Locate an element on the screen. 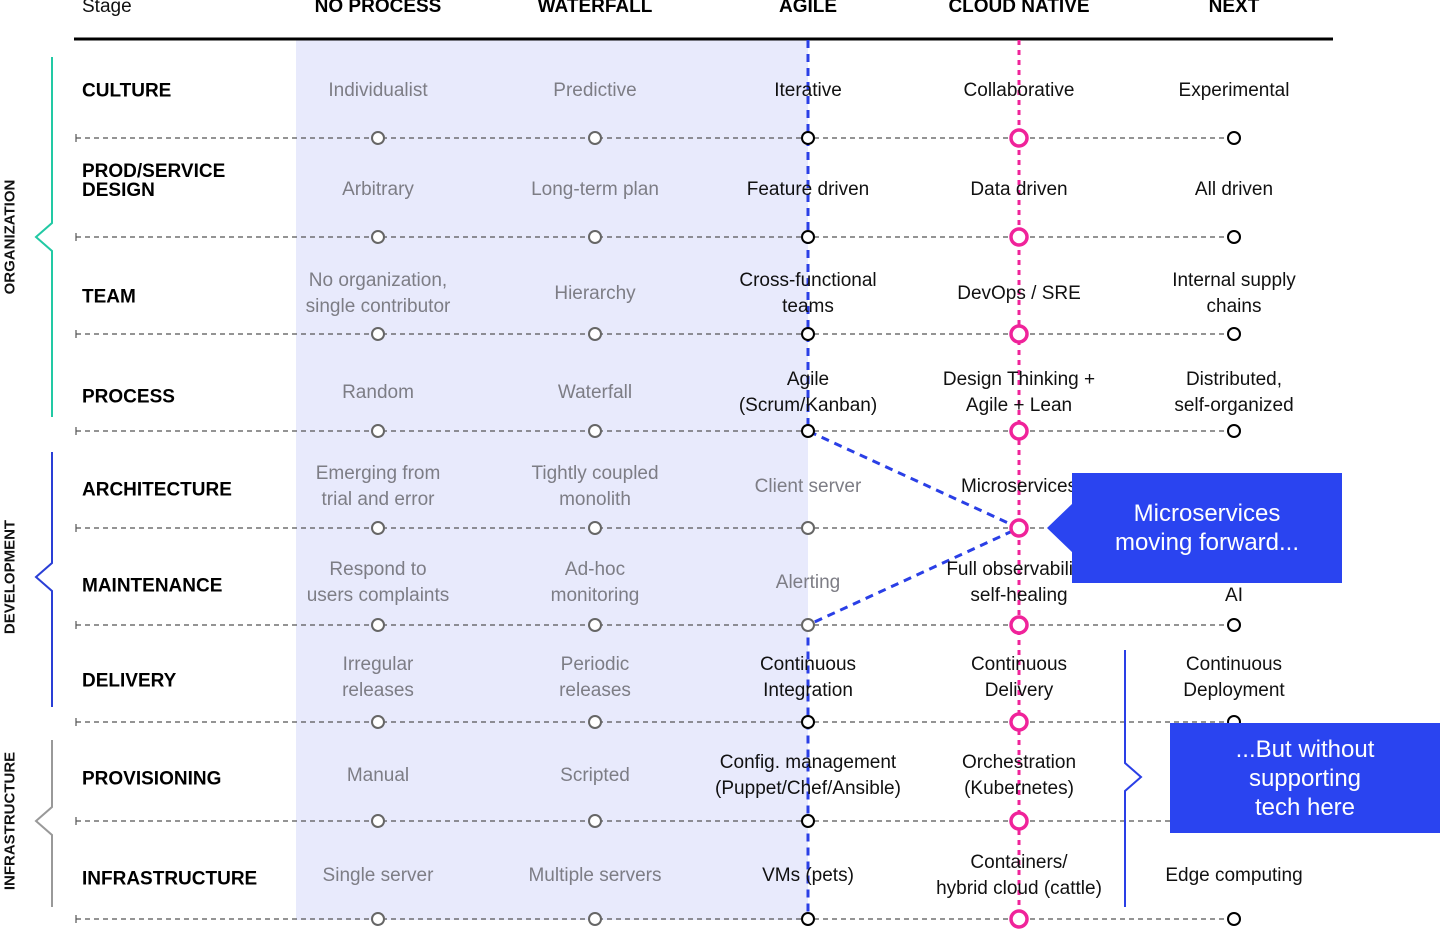  row-label-line: DELIVERY is located at coordinates (129, 681).